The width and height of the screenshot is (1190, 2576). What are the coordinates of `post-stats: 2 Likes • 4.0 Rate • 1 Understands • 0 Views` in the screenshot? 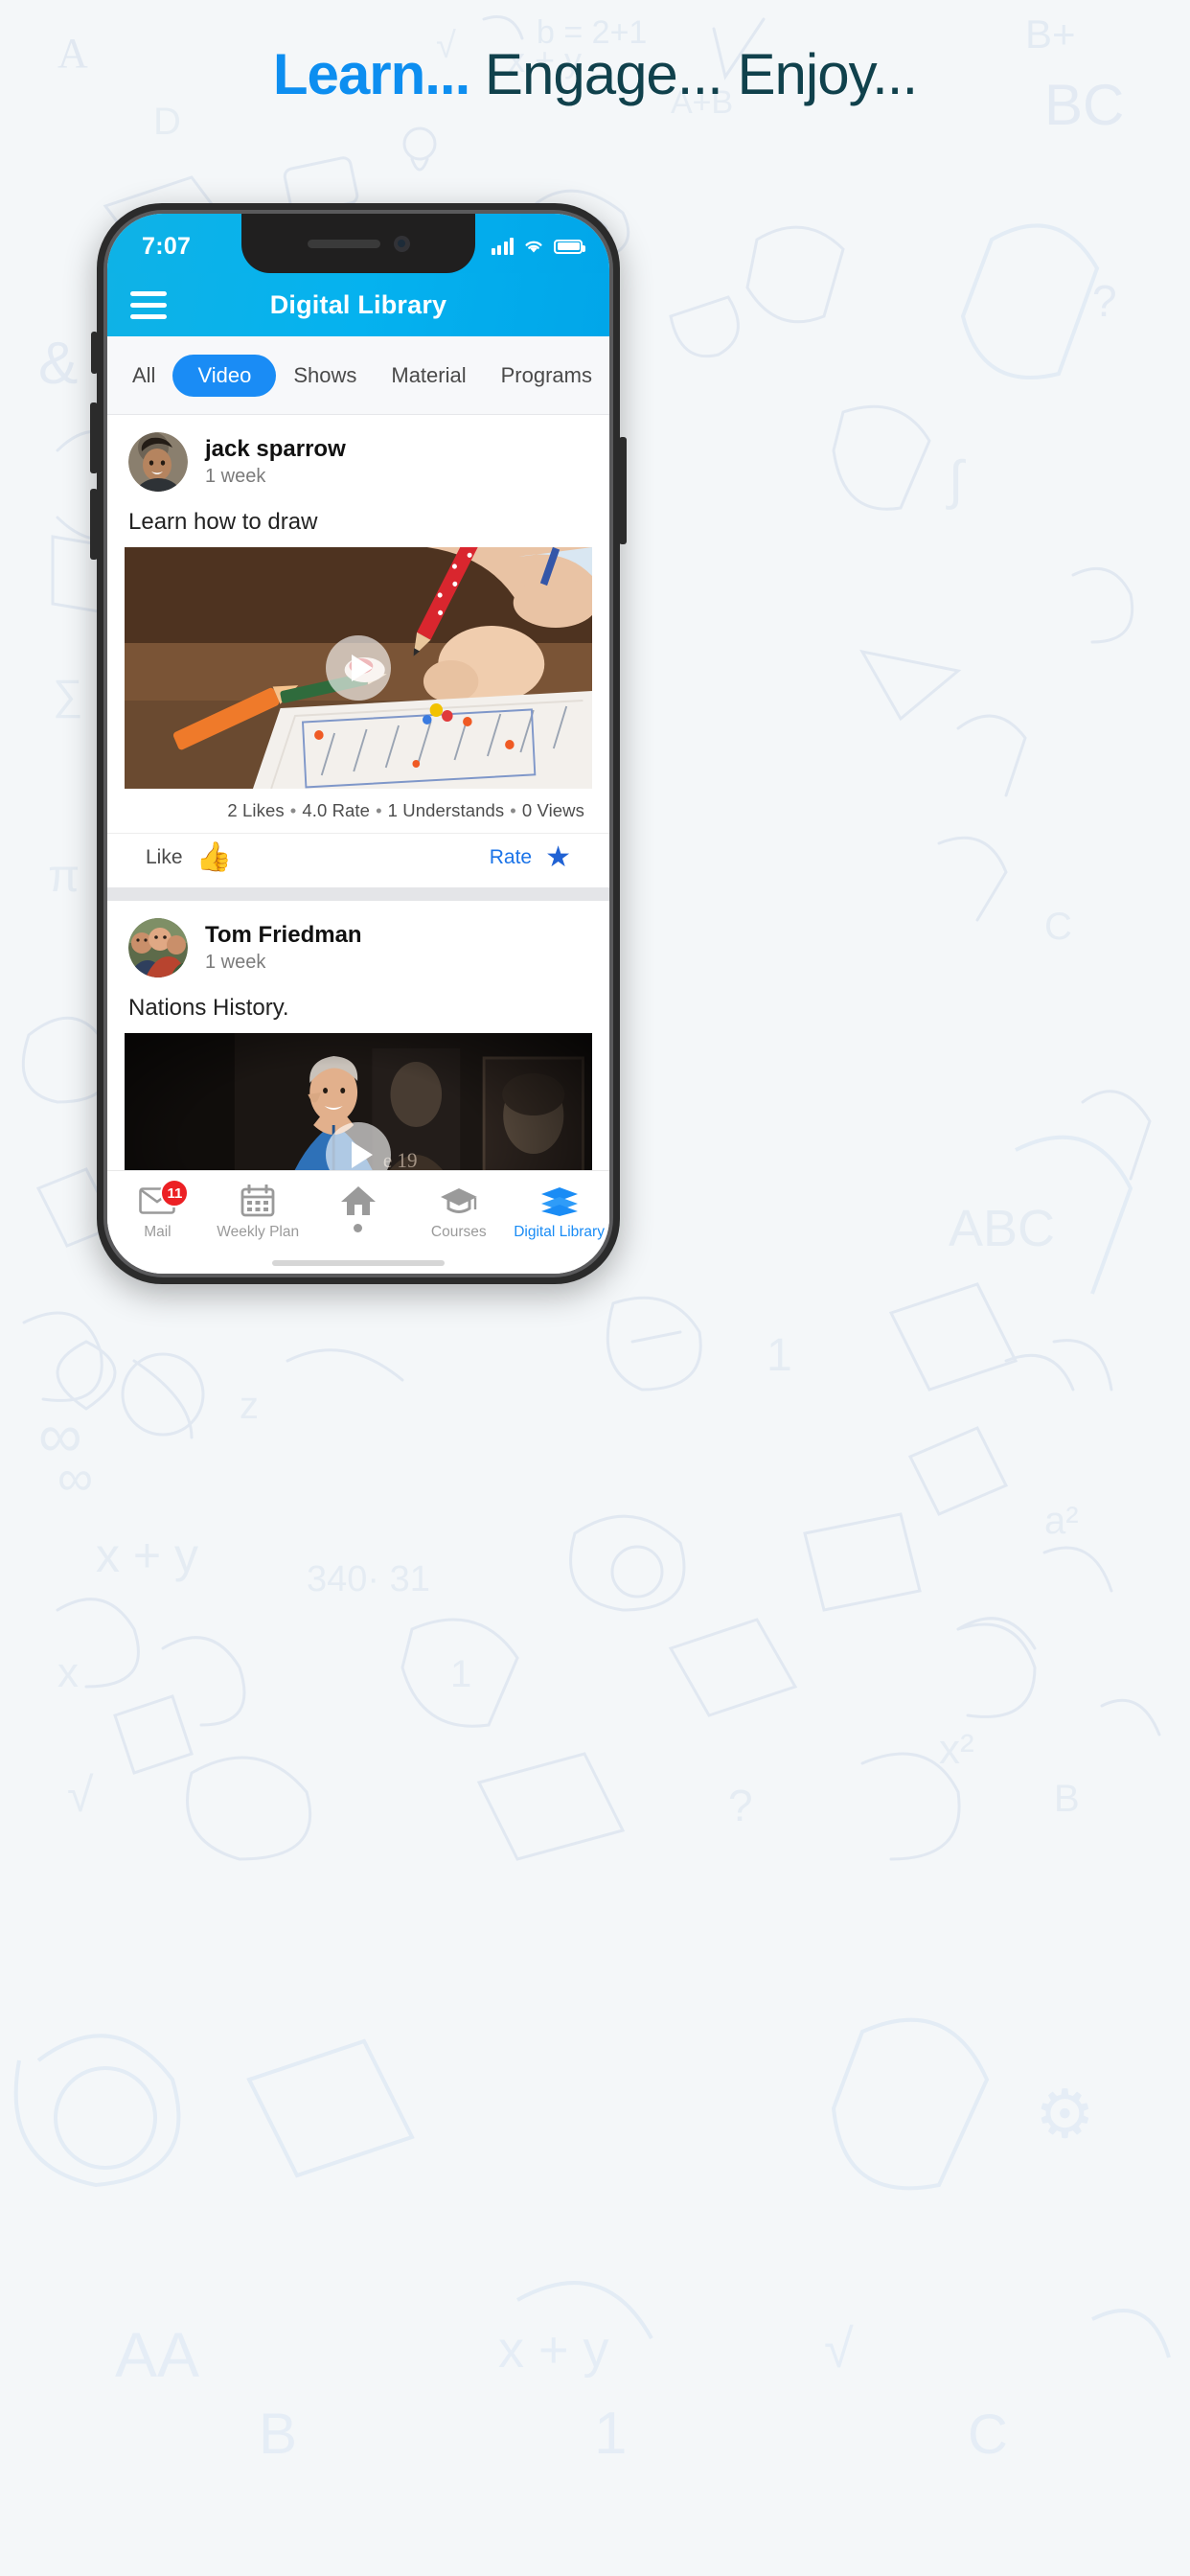 It's located at (405, 810).